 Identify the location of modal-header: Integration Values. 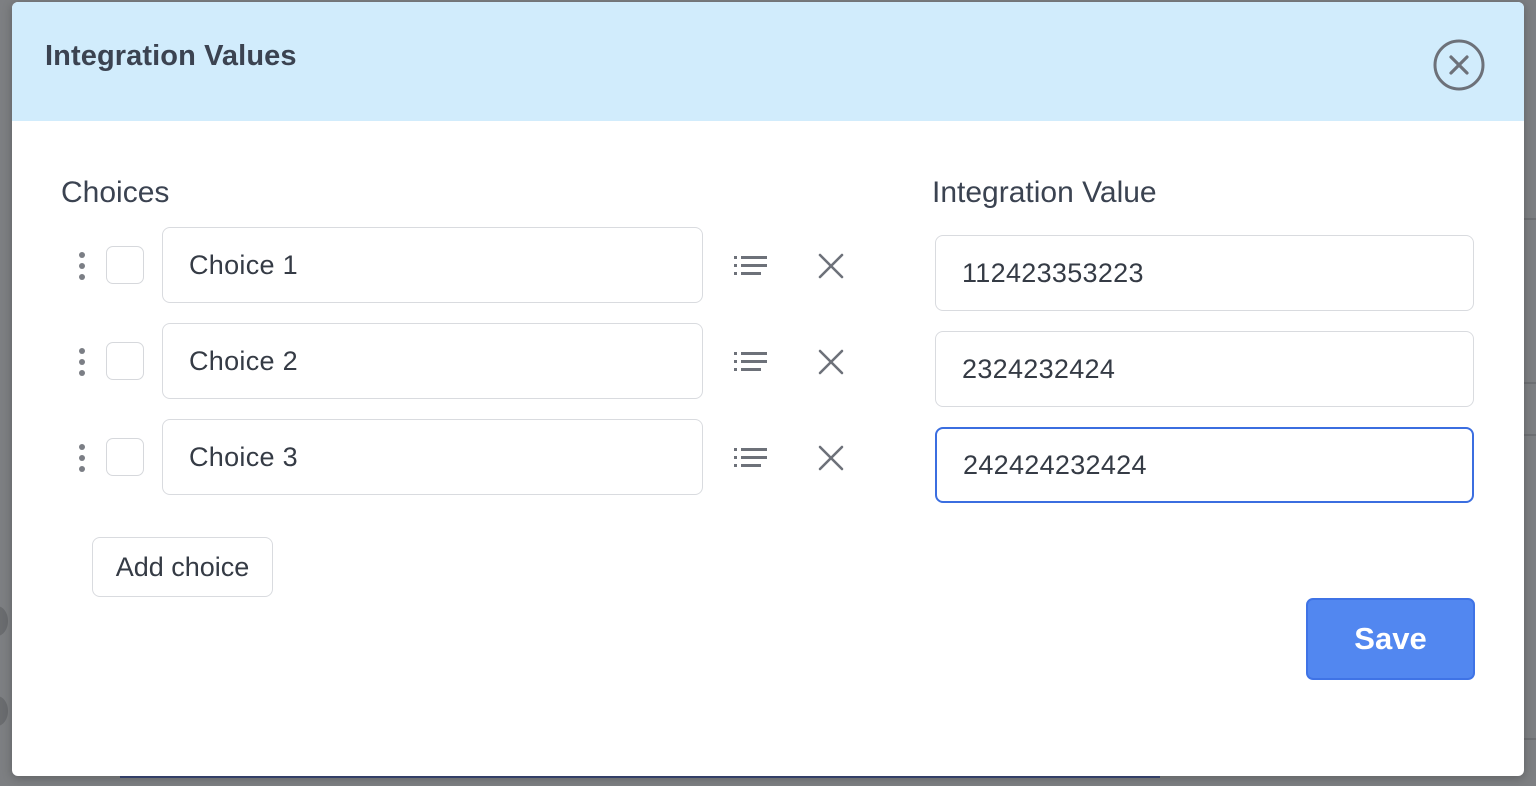
(768, 61).